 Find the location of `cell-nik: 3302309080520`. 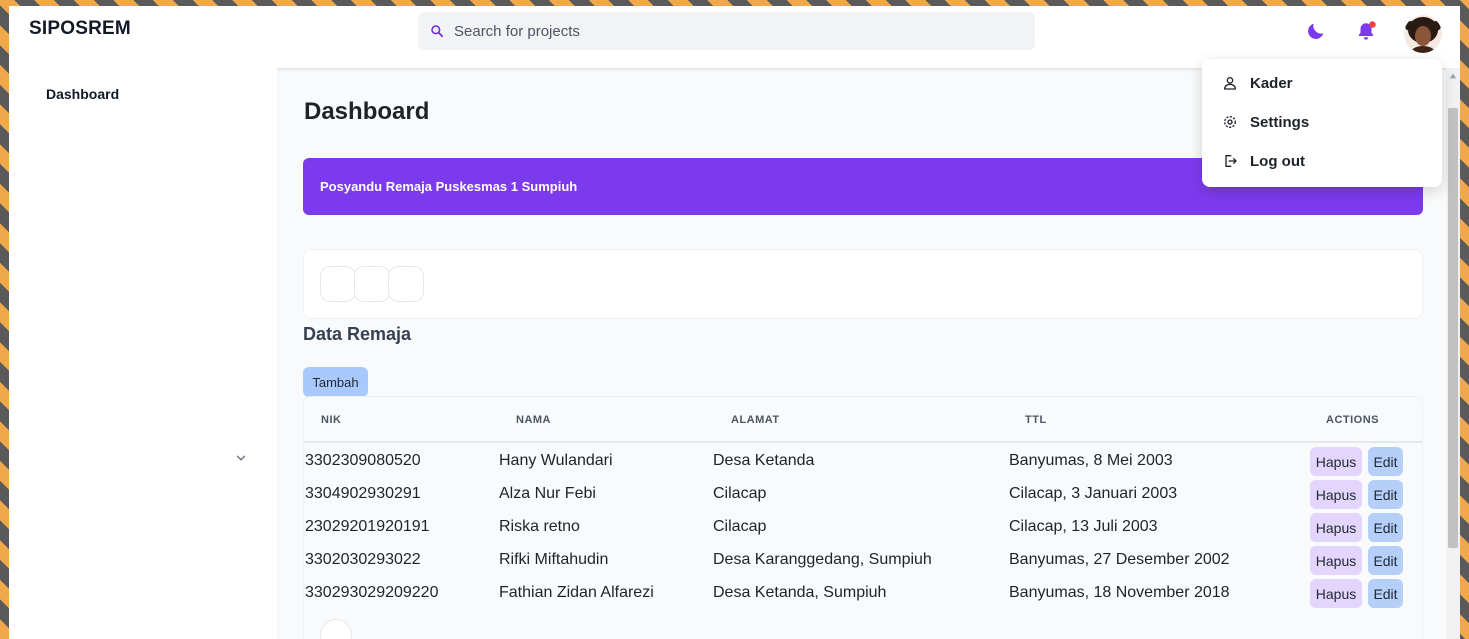

cell-nik: 3302309080520 is located at coordinates (363, 460).